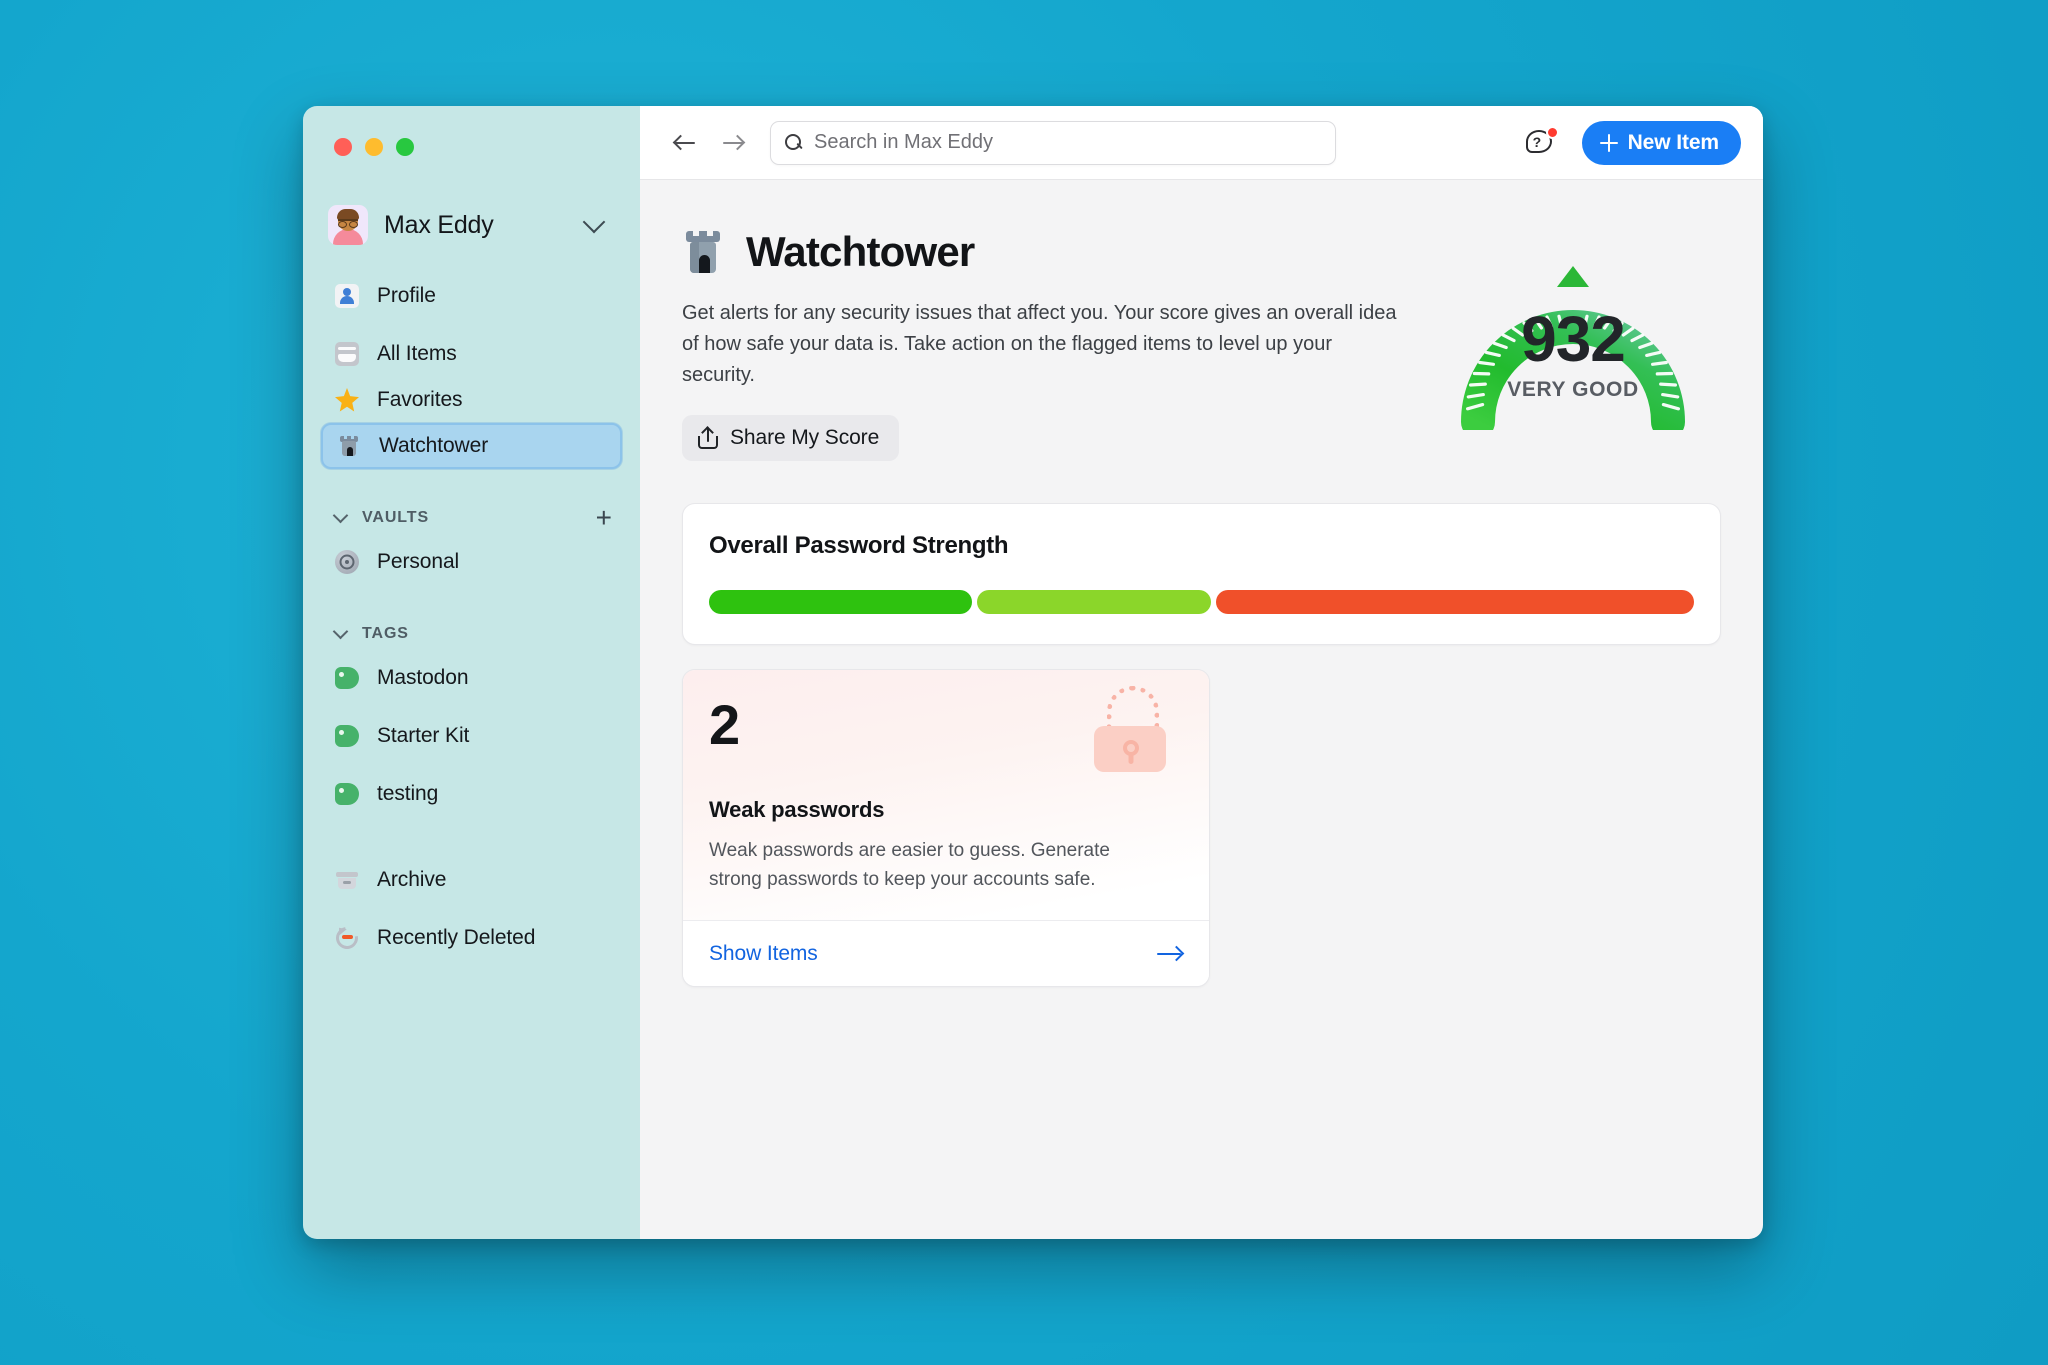  I want to click on sidebar-item-archive: Archive, so click(471, 880).